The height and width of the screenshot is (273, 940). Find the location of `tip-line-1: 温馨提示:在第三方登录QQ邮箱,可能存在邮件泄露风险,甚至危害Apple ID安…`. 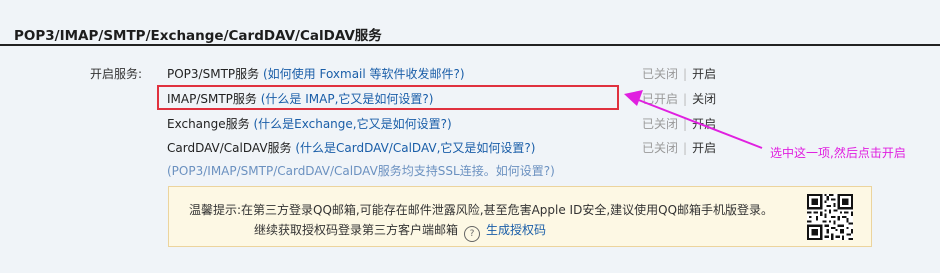

tip-line-1: 温馨提示:在第三方登录QQ邮箱,可能存在邮件泄露风险,甚至危害Apple ID安… is located at coordinates (481, 210).